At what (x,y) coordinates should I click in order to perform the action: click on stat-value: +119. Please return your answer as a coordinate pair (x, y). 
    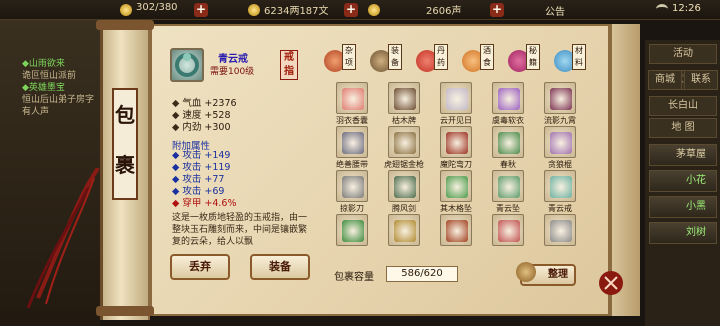
    Looking at the image, I should click on (217, 167).